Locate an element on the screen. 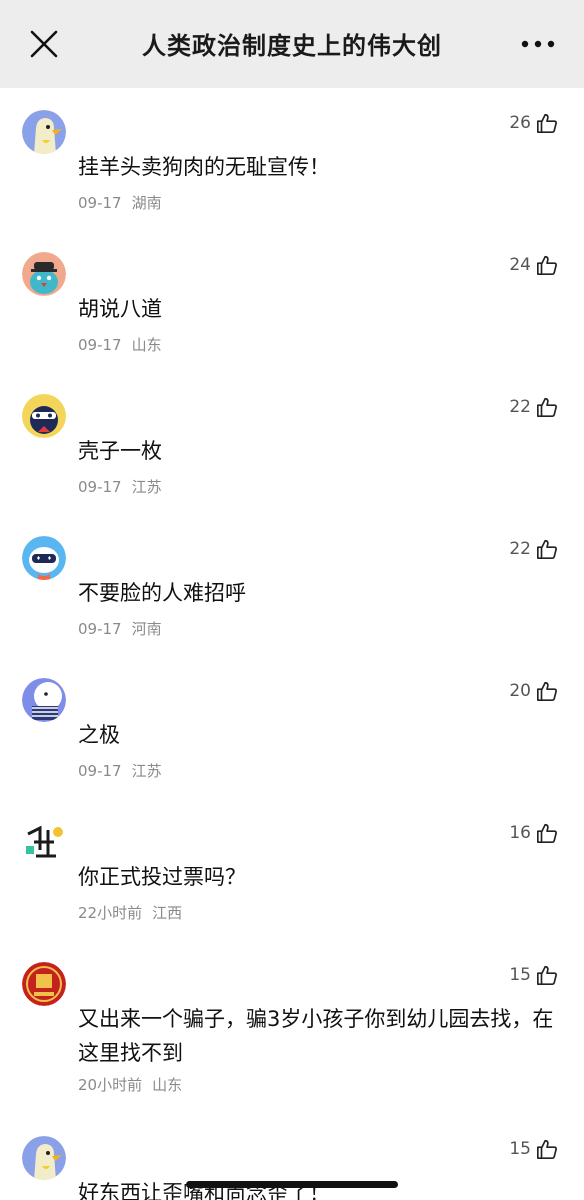  comment-text: 挂羊头卖狗肉的无耻宣传！ is located at coordinates (204, 167).